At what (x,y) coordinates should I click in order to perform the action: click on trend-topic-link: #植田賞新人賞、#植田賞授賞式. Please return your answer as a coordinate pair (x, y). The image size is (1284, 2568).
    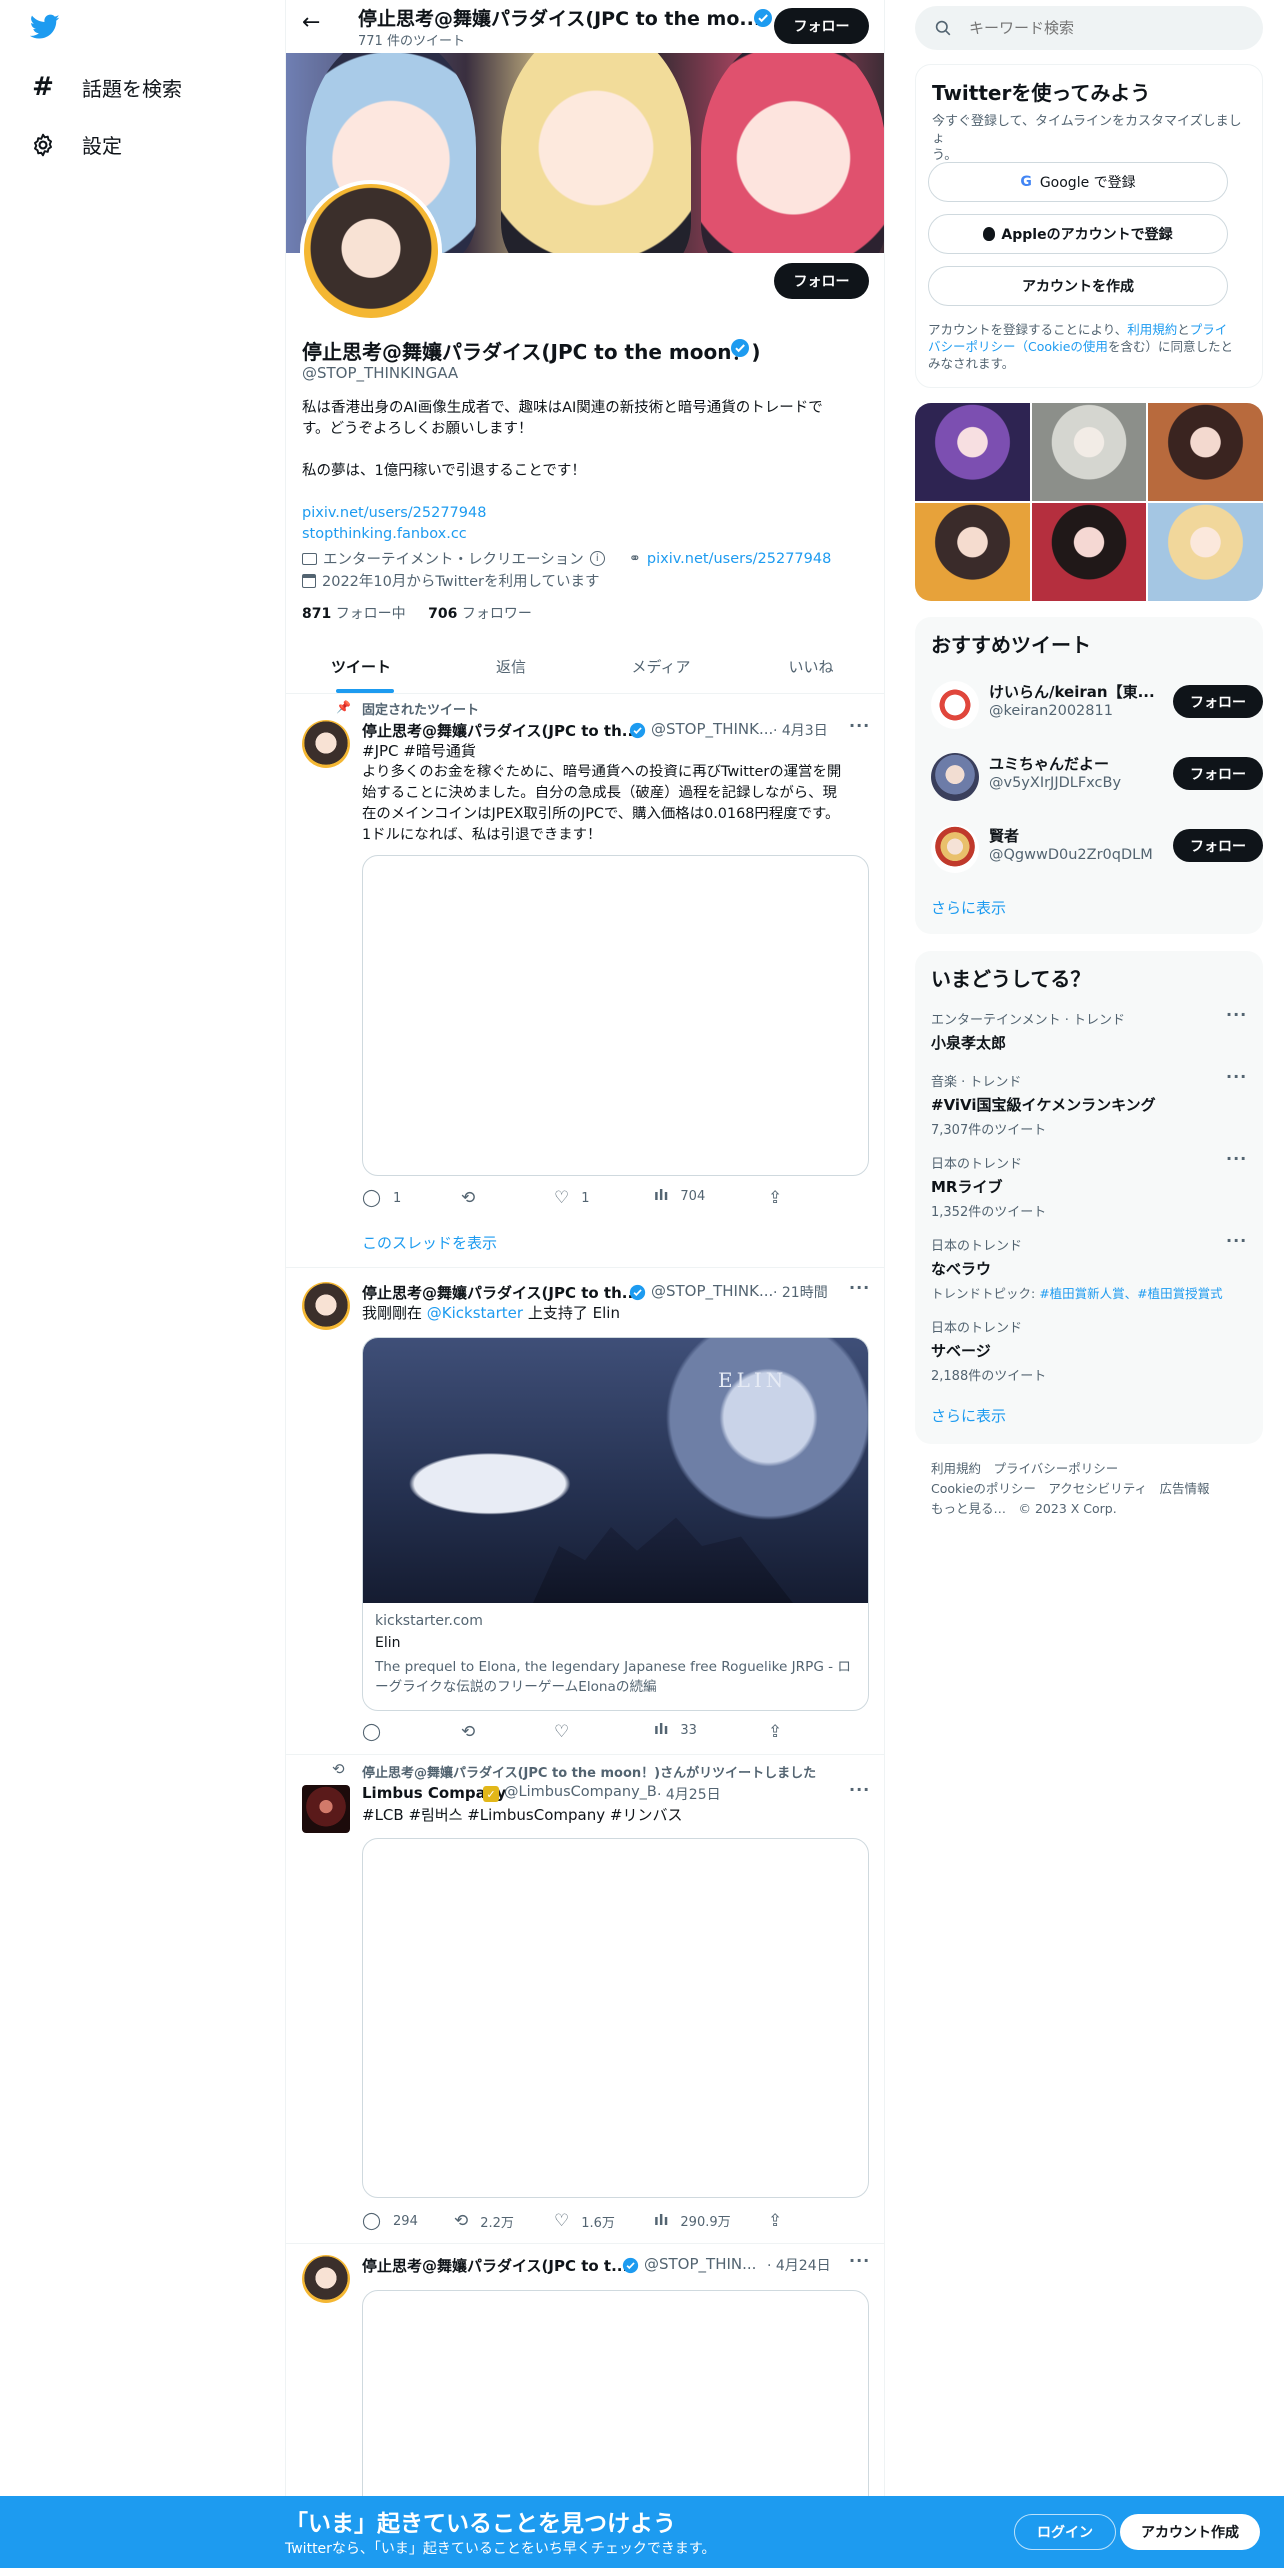
    Looking at the image, I should click on (1130, 1293).